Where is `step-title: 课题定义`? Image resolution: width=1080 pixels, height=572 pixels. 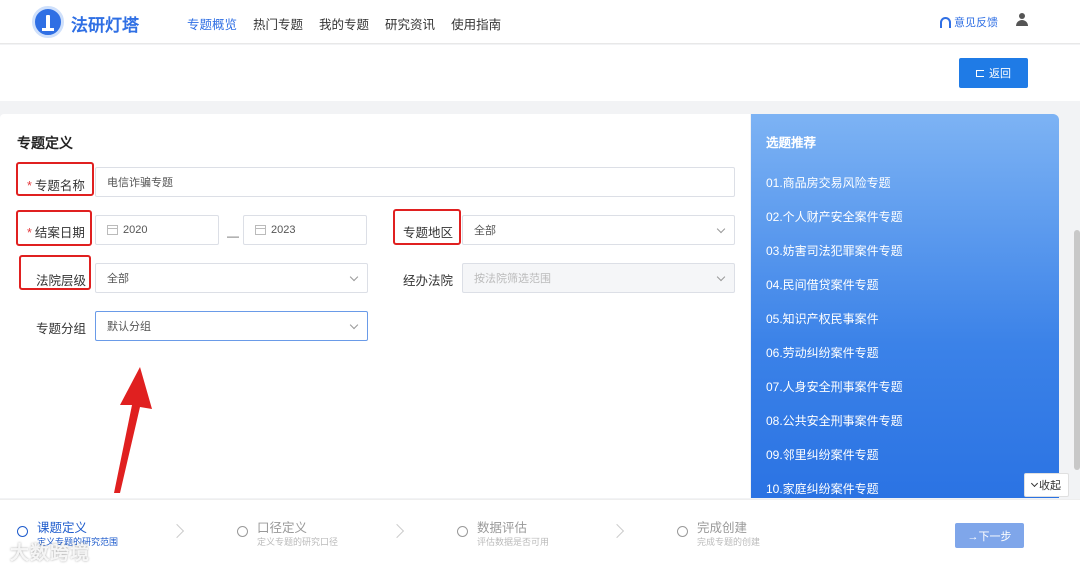
step-title: 课题定义 is located at coordinates (62, 526).